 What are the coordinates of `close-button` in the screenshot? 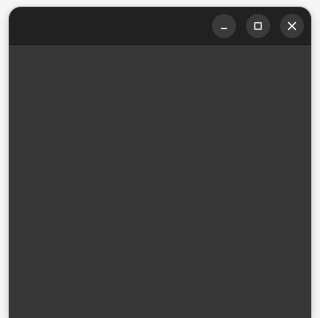 It's located at (292, 26).